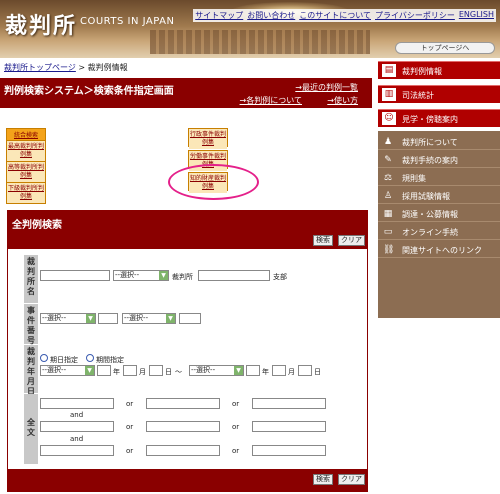 Image resolution: width=500 pixels, height=494 pixels. What do you see at coordinates (445, 48) in the screenshot?
I see `top-page-button: トップページへ` at bounding box center [445, 48].